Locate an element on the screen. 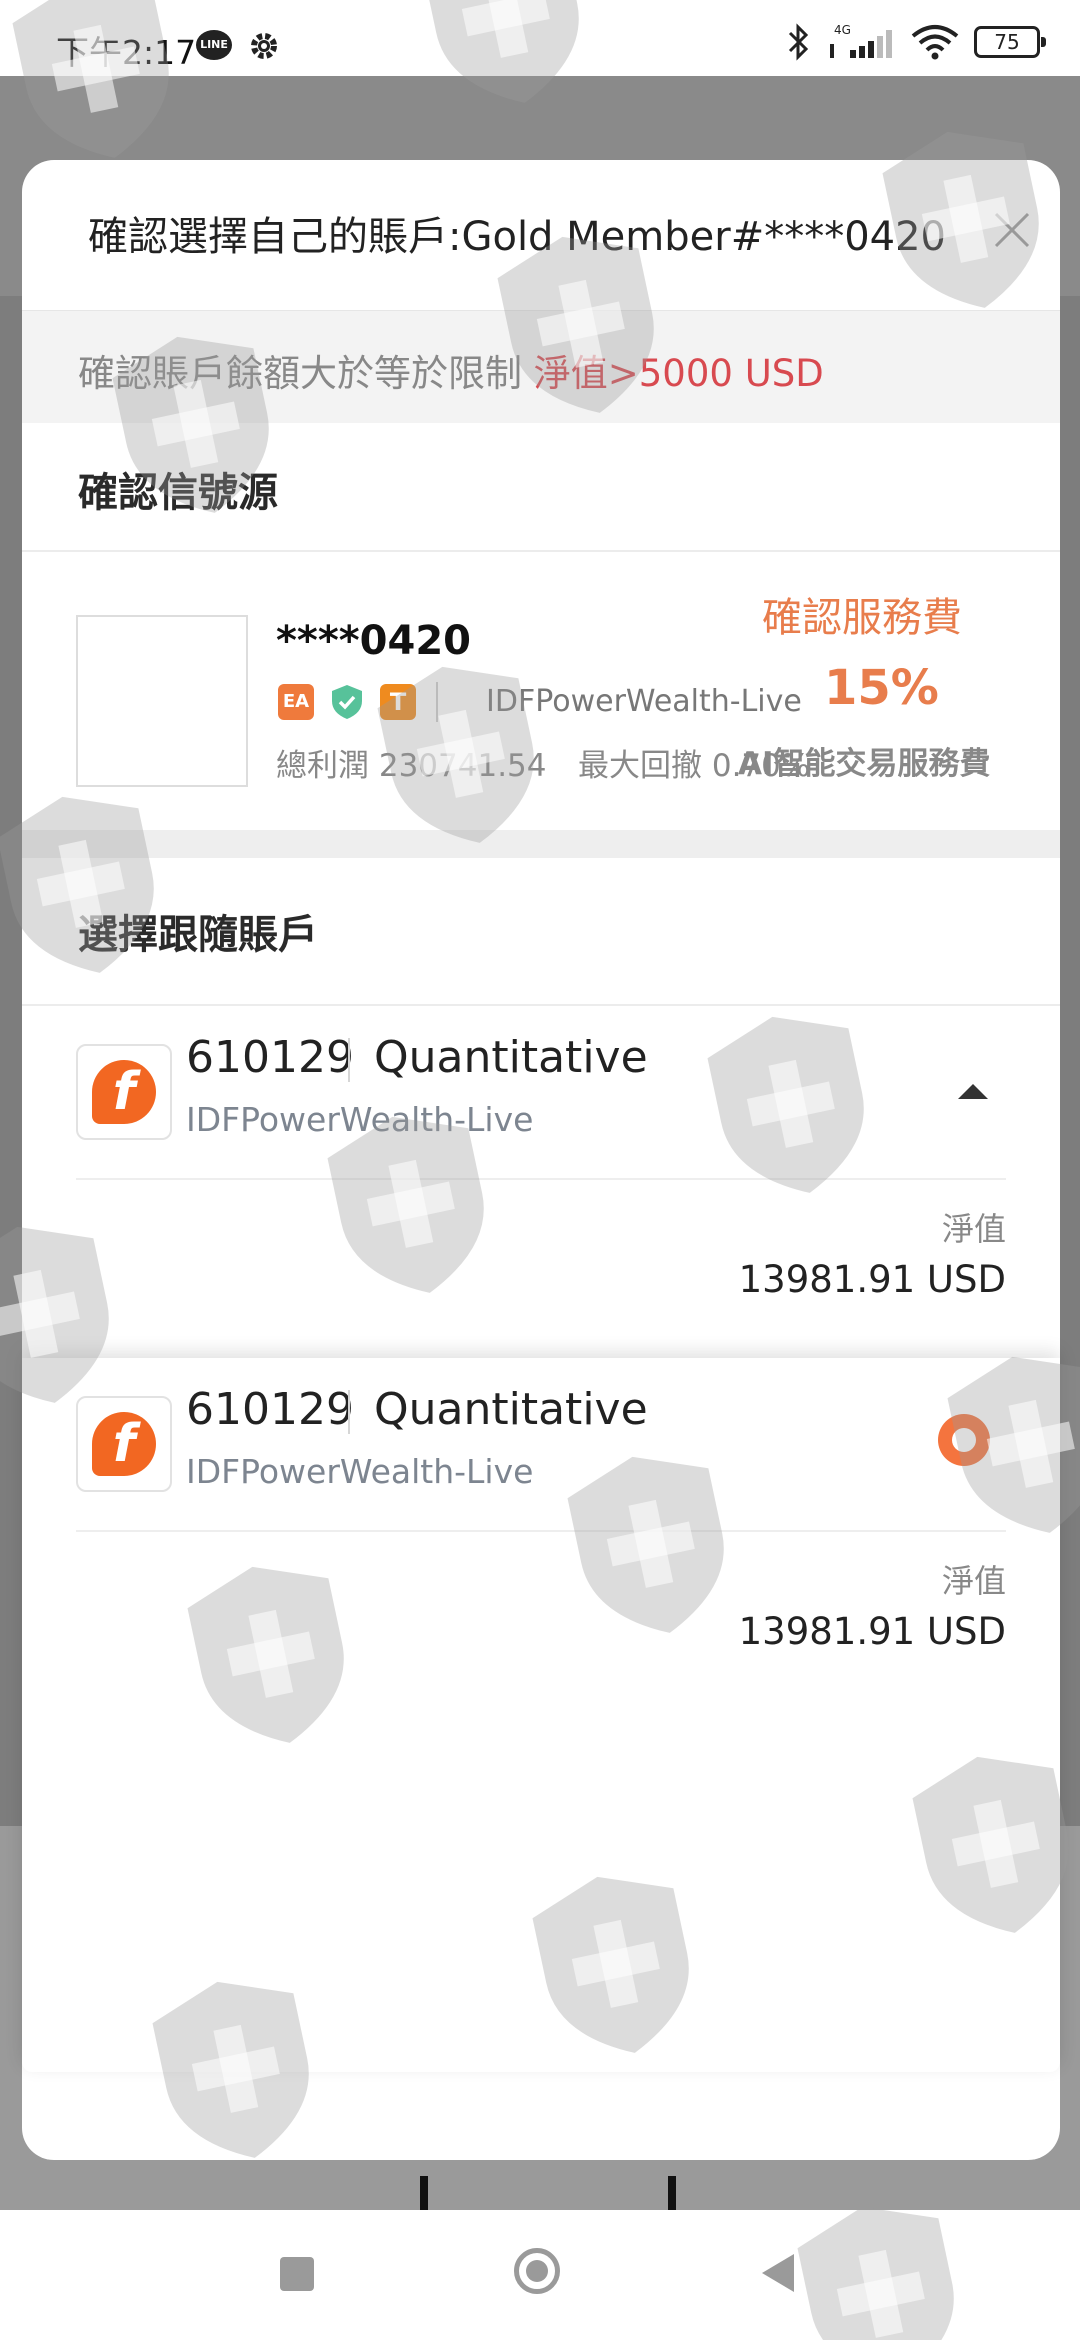 The width and height of the screenshot is (1080, 2340). follow-section-title: 選擇跟隨賬戶 is located at coordinates (198, 935).